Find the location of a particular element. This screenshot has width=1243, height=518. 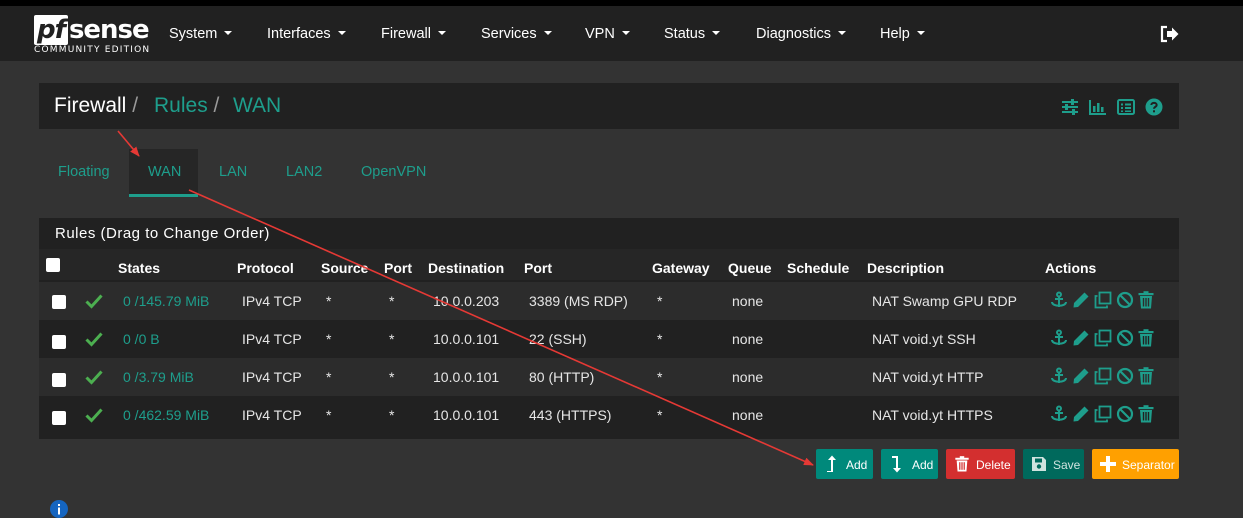

column-header-source-port: Port is located at coordinates (398, 268).